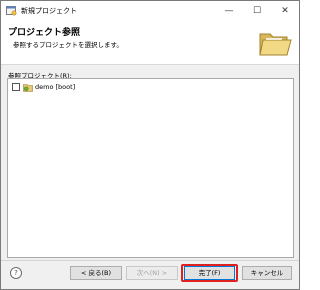 This screenshot has width=320, height=290. What do you see at coordinates (28, 87) in the screenshot?
I see `project-icon` at bounding box center [28, 87].